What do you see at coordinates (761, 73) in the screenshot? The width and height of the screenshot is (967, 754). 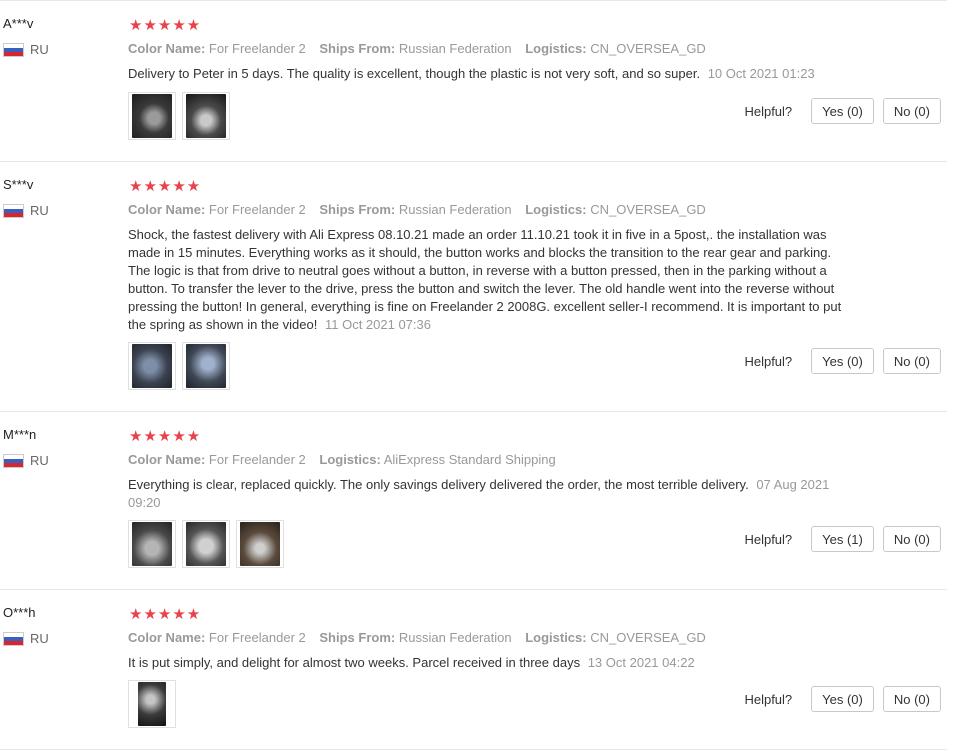 I see `review-date: 10 Oct 2021 01:23` at bounding box center [761, 73].